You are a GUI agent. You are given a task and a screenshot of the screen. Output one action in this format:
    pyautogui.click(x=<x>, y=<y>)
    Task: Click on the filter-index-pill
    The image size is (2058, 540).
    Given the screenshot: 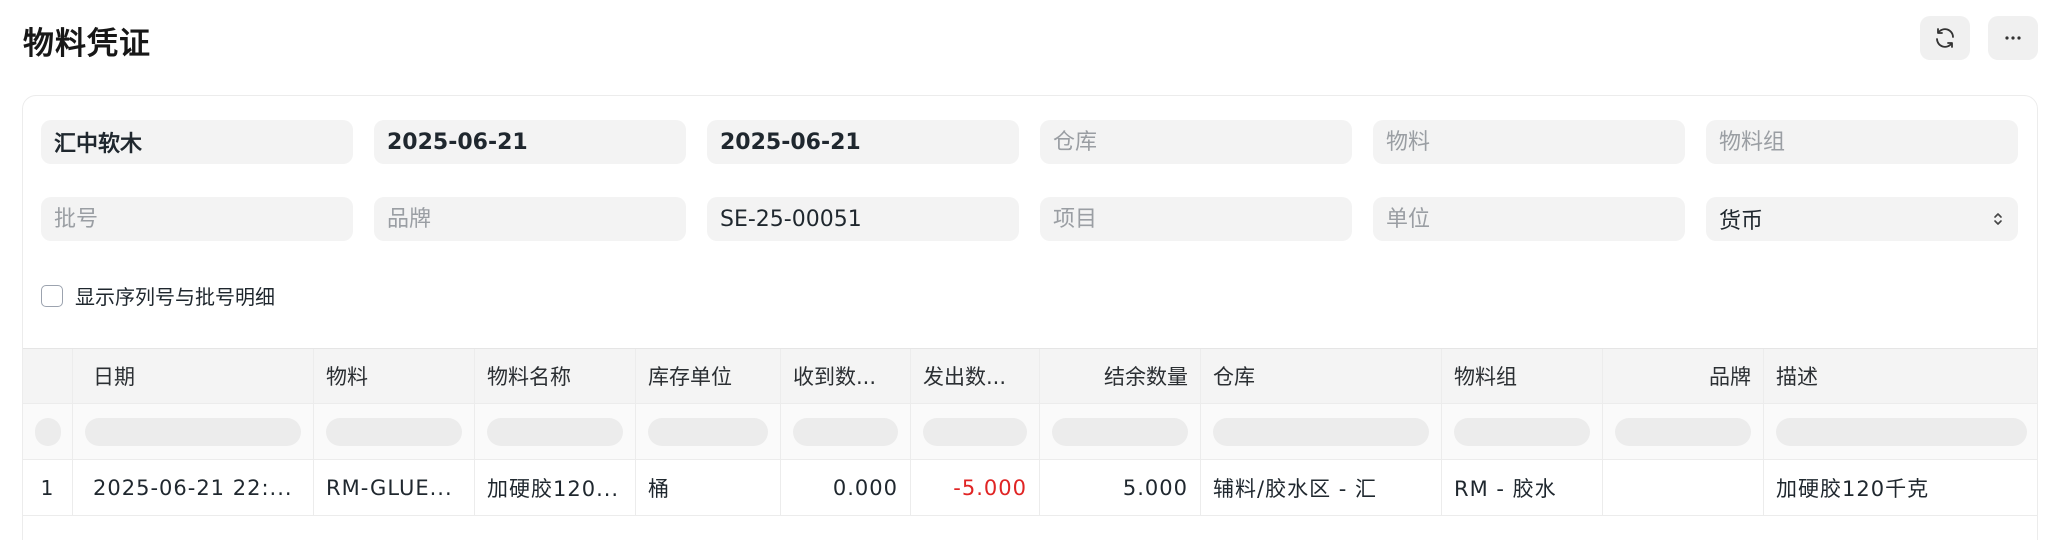 What is the action you would take?
    pyautogui.click(x=47, y=431)
    